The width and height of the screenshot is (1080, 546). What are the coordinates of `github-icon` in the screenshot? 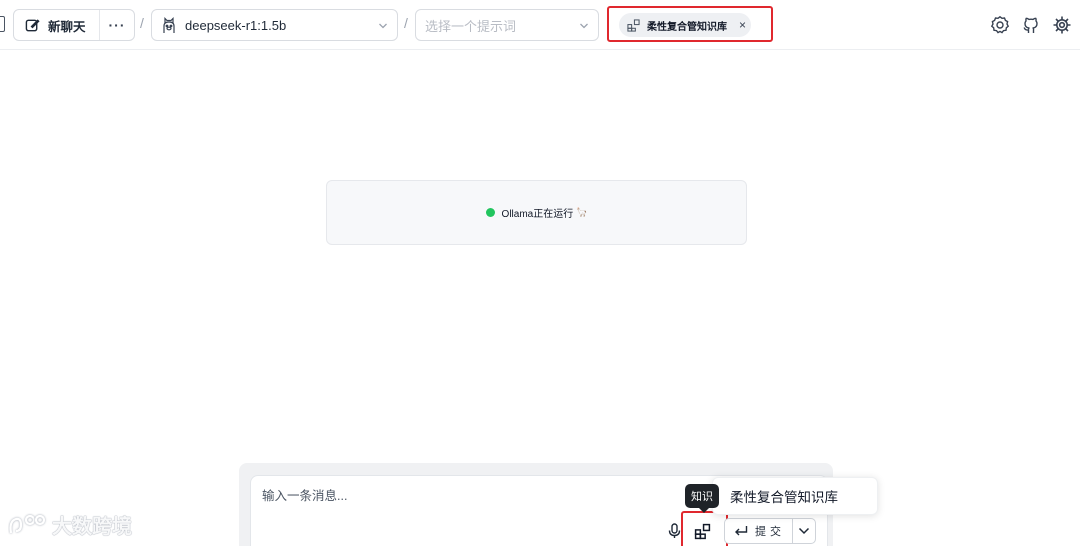 It's located at (1031, 25).